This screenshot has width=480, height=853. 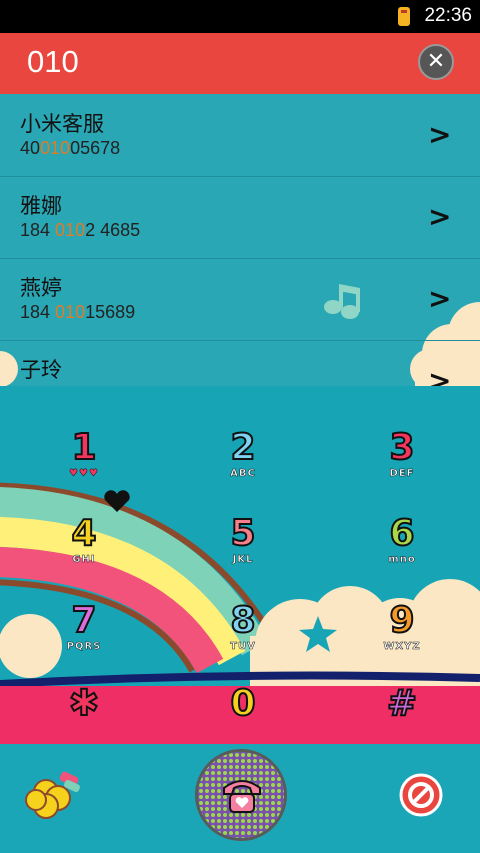 I want to click on contact-number: 184 01015689, so click(x=78, y=312).